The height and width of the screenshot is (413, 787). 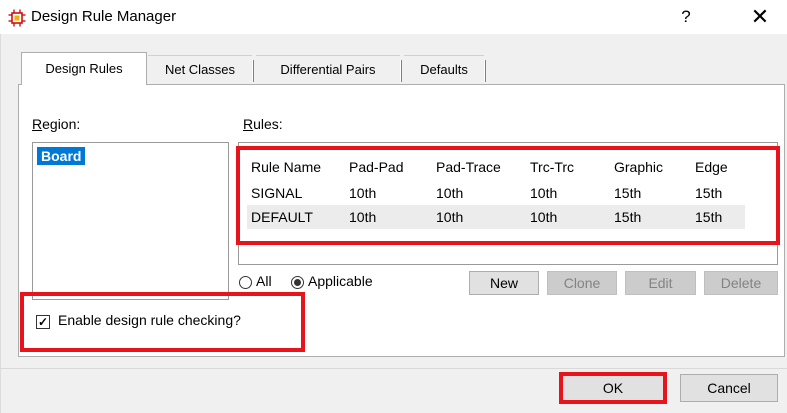 What do you see at coordinates (760, 17) in the screenshot?
I see `close-button: ✕` at bounding box center [760, 17].